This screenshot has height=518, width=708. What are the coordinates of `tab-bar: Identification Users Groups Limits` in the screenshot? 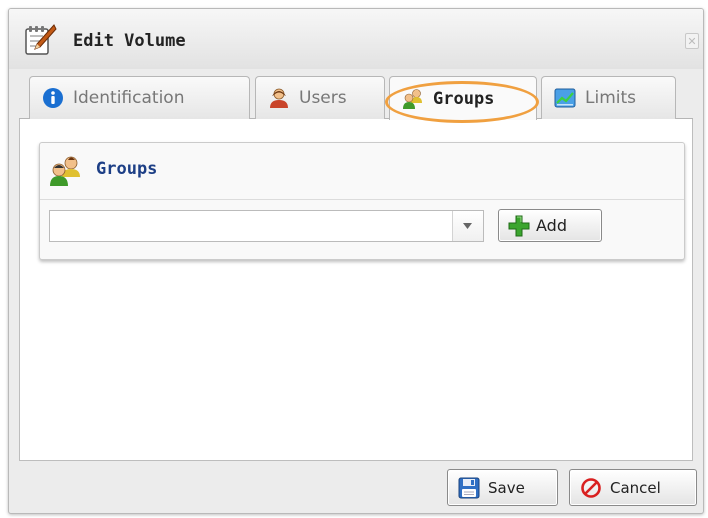 It's located at (356, 96).